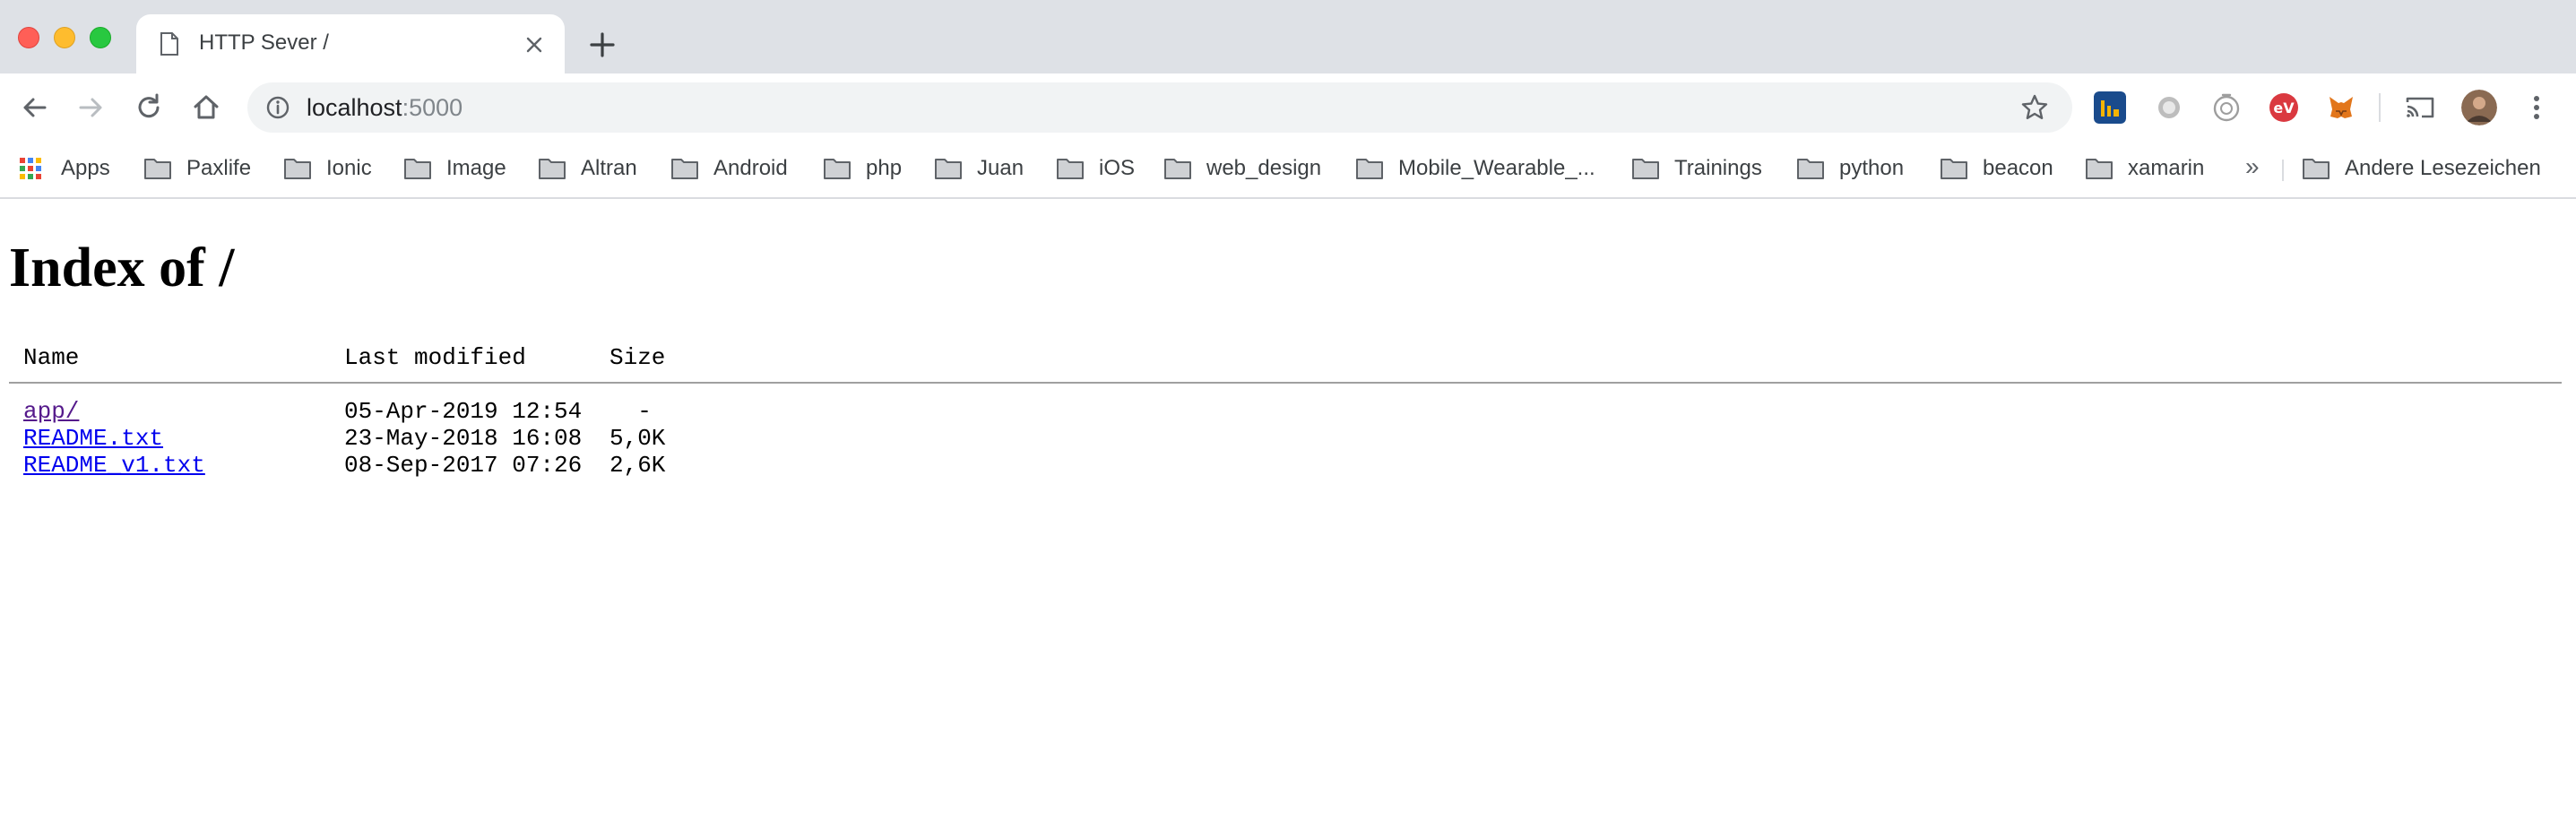  Describe the element at coordinates (28, 37) in the screenshot. I see `window-close-button` at that location.